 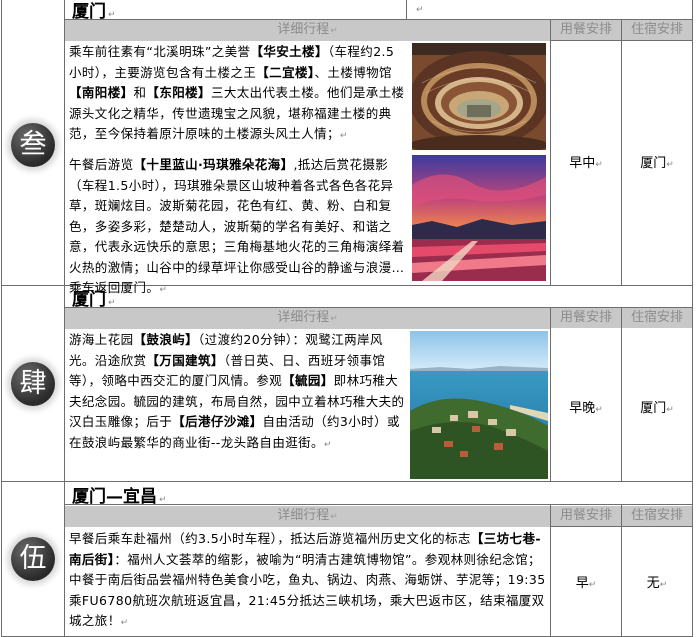 I want to click on gulangyu-photo, so click(x=479, y=405).